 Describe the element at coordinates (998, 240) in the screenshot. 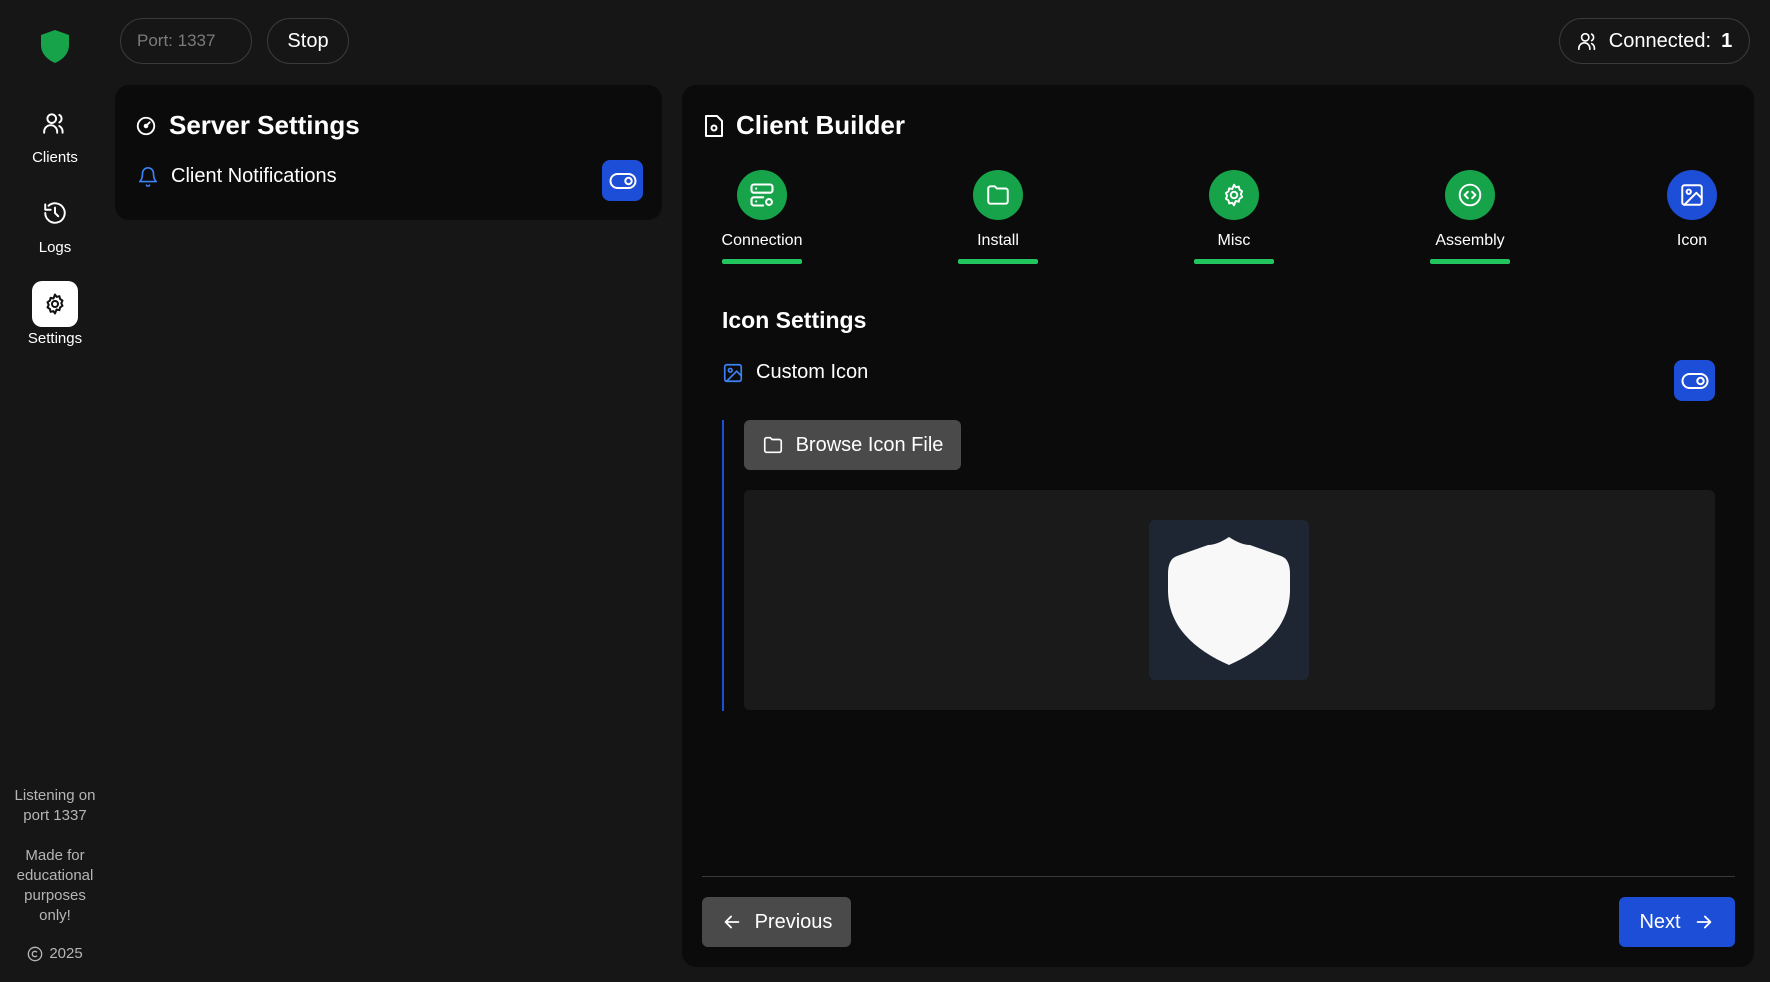

I see `step-label: Install` at that location.